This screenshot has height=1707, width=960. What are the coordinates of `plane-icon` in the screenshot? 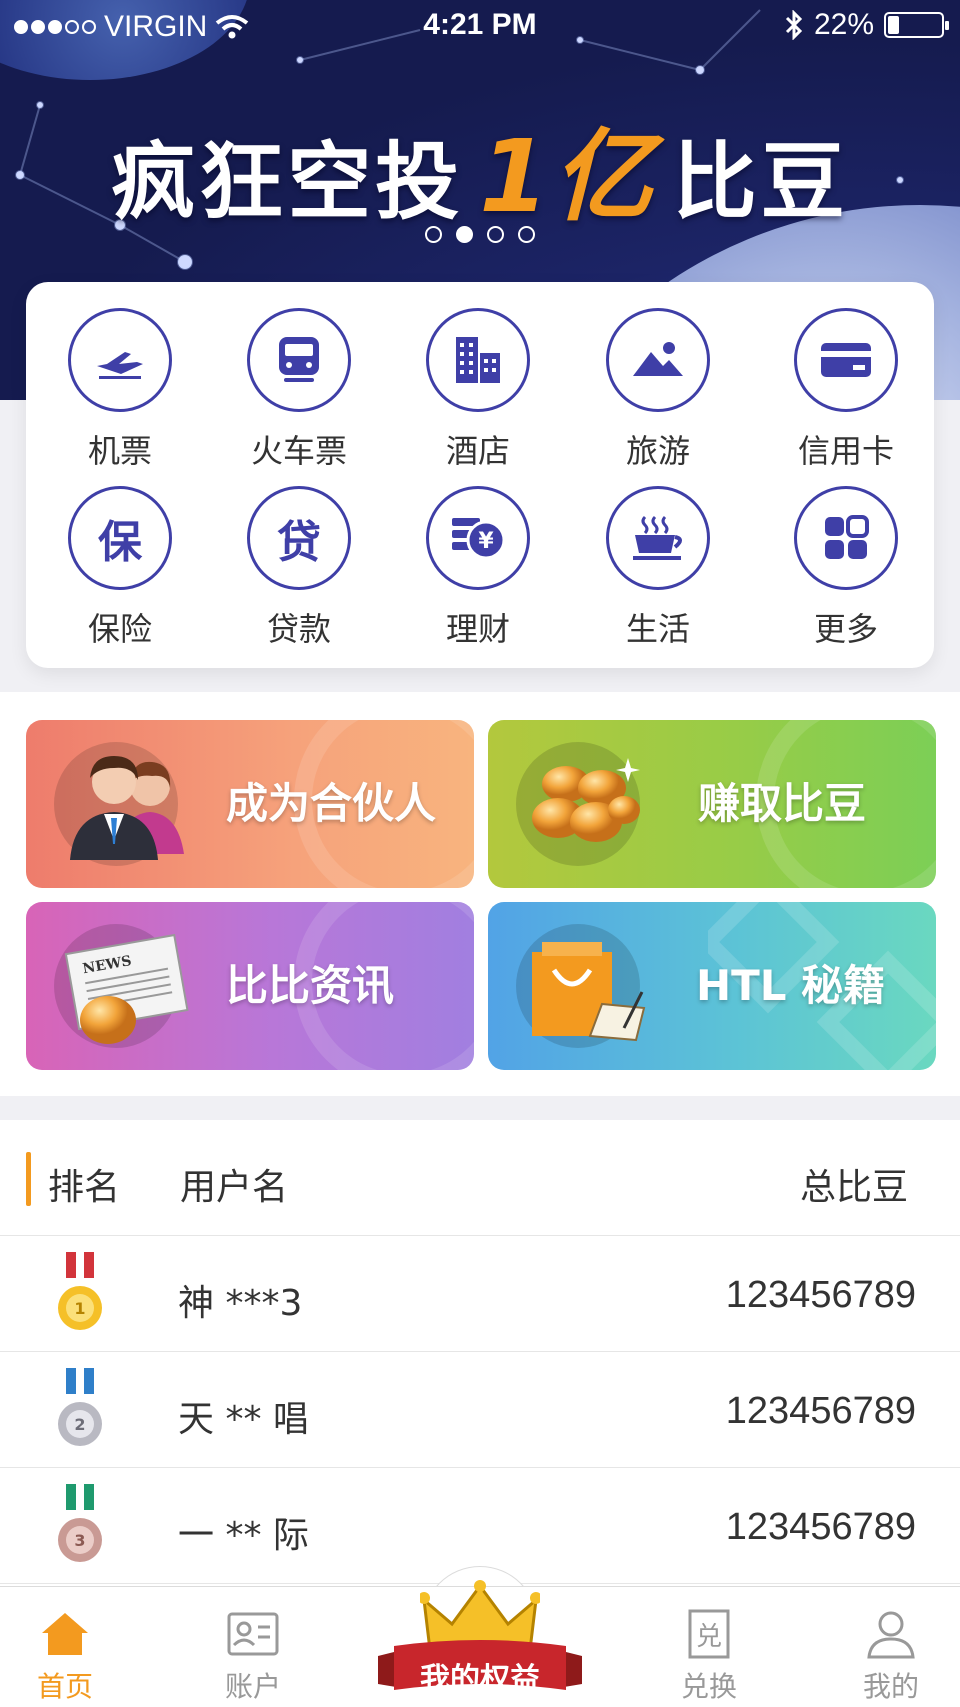 It's located at (120, 360).